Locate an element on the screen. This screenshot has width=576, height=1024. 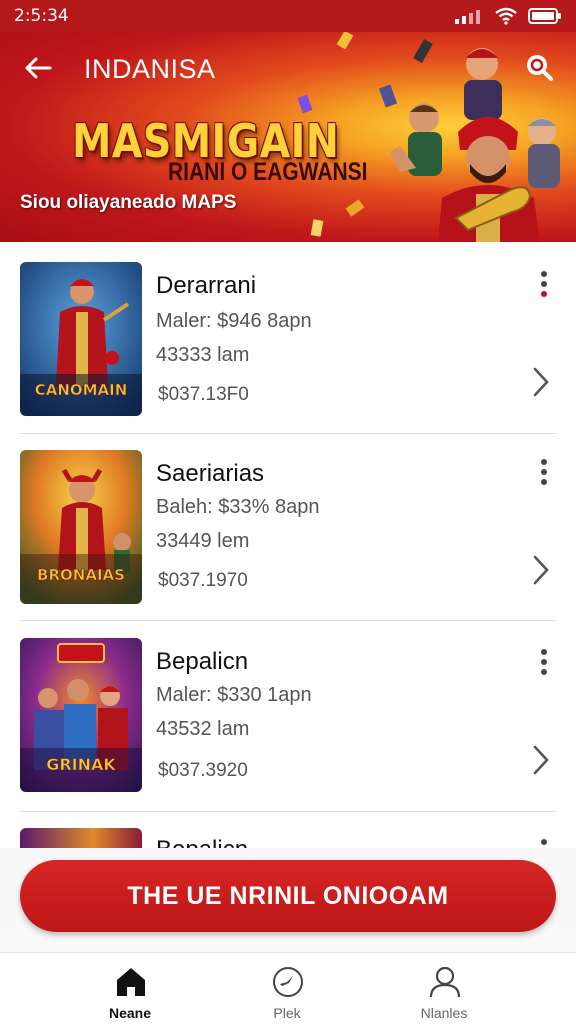
cta-bar: THE UE NRINIL ONIOOAM is located at coordinates (288, 900).